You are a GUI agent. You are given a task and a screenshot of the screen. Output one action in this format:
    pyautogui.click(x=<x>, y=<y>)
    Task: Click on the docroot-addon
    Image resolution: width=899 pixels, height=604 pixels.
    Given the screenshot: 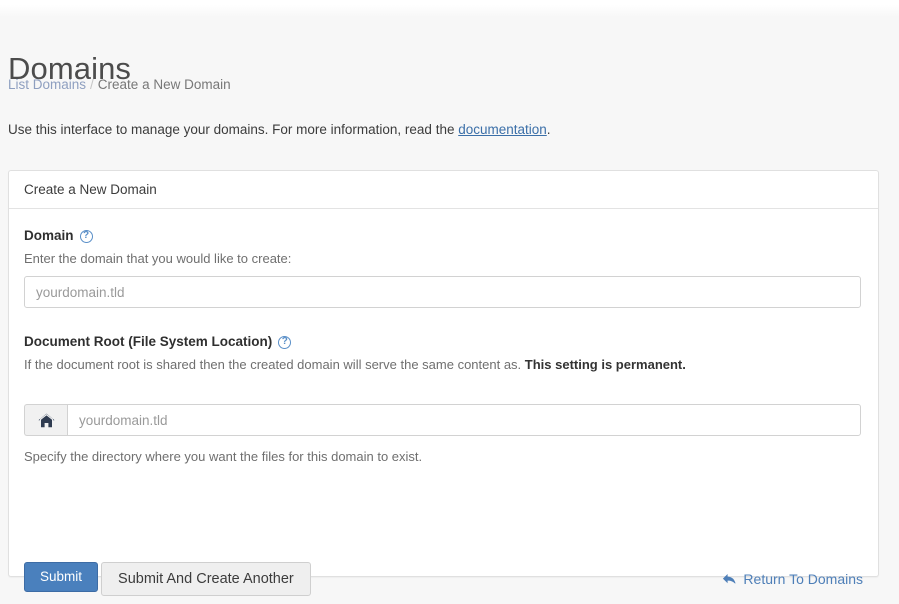 What is the action you would take?
    pyautogui.click(x=45, y=420)
    